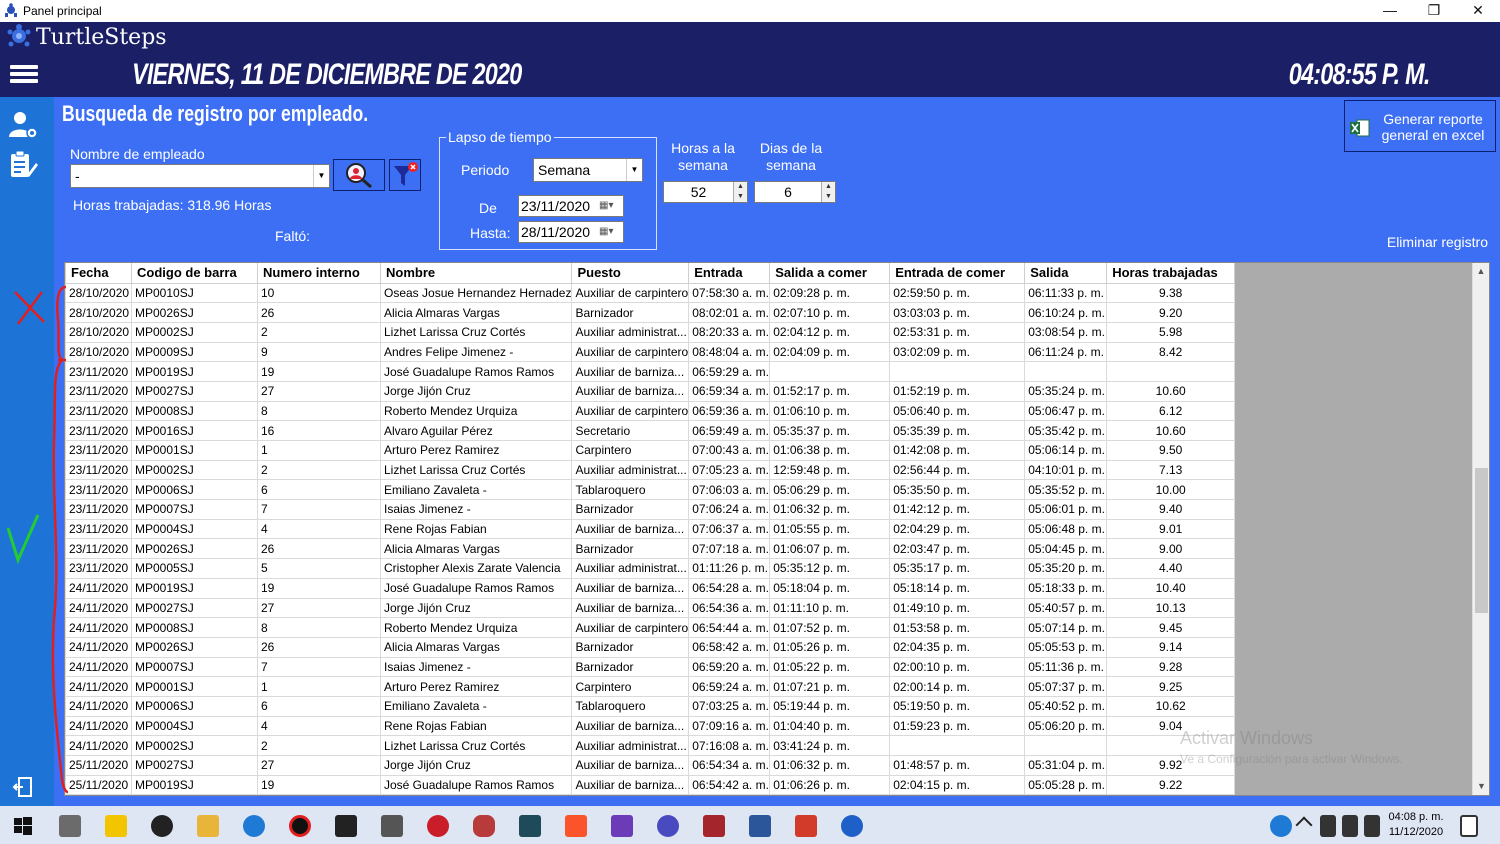  What do you see at coordinates (194, 273) in the screenshot?
I see `column-header: Codigo de barra` at bounding box center [194, 273].